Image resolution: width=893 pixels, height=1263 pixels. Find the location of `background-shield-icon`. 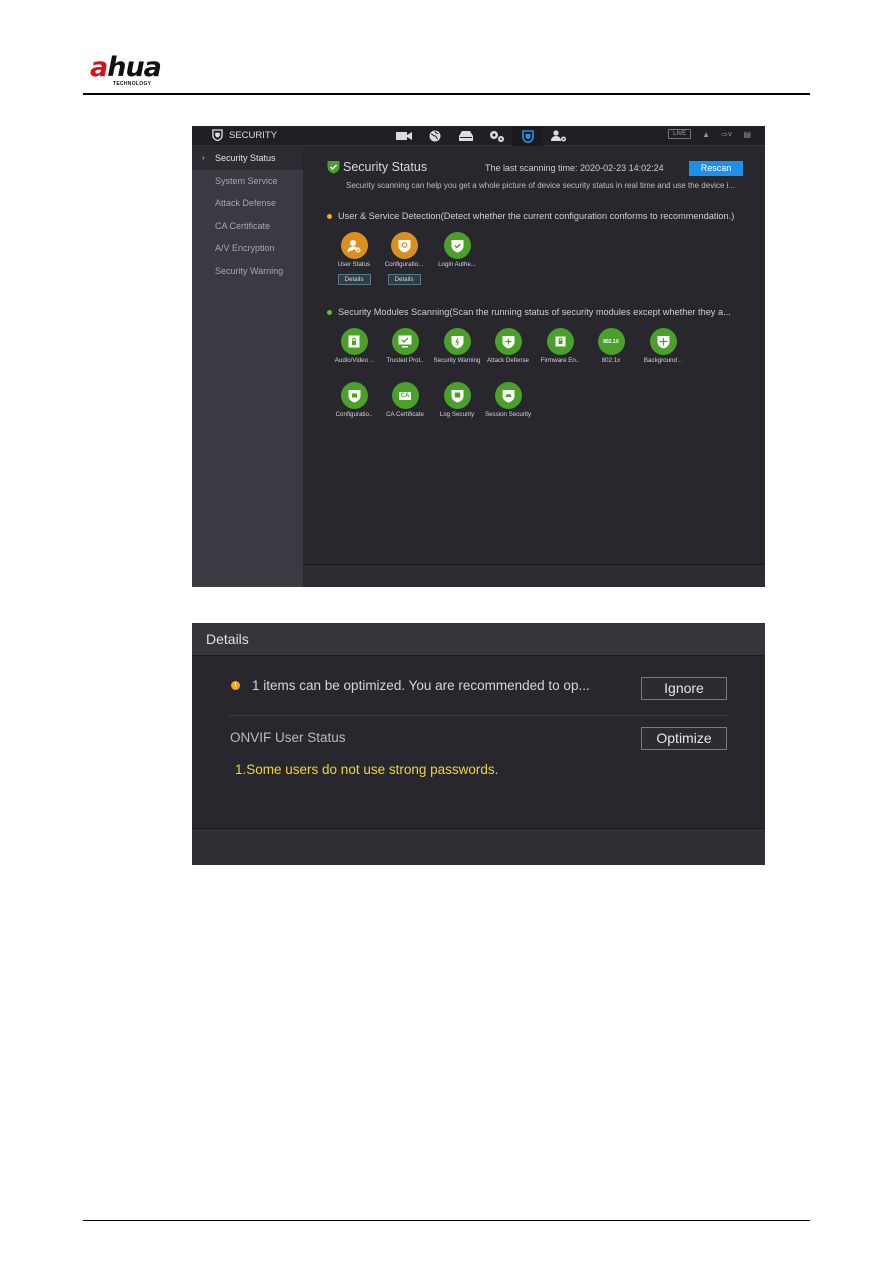

background-shield-icon is located at coordinates (663, 341).